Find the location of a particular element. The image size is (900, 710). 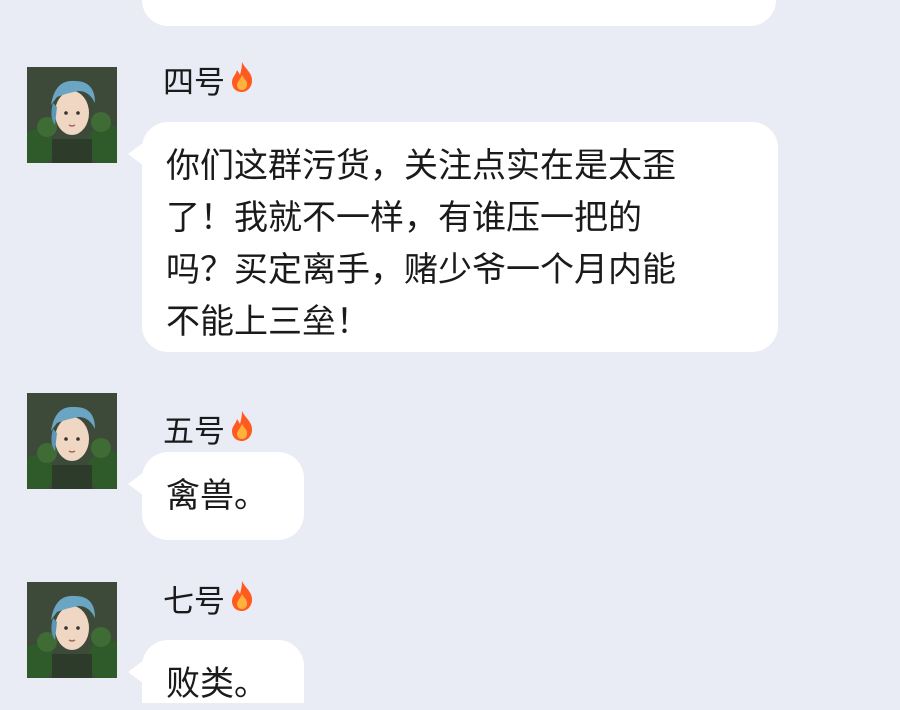

previous-message-bubble is located at coordinates (459, 13).